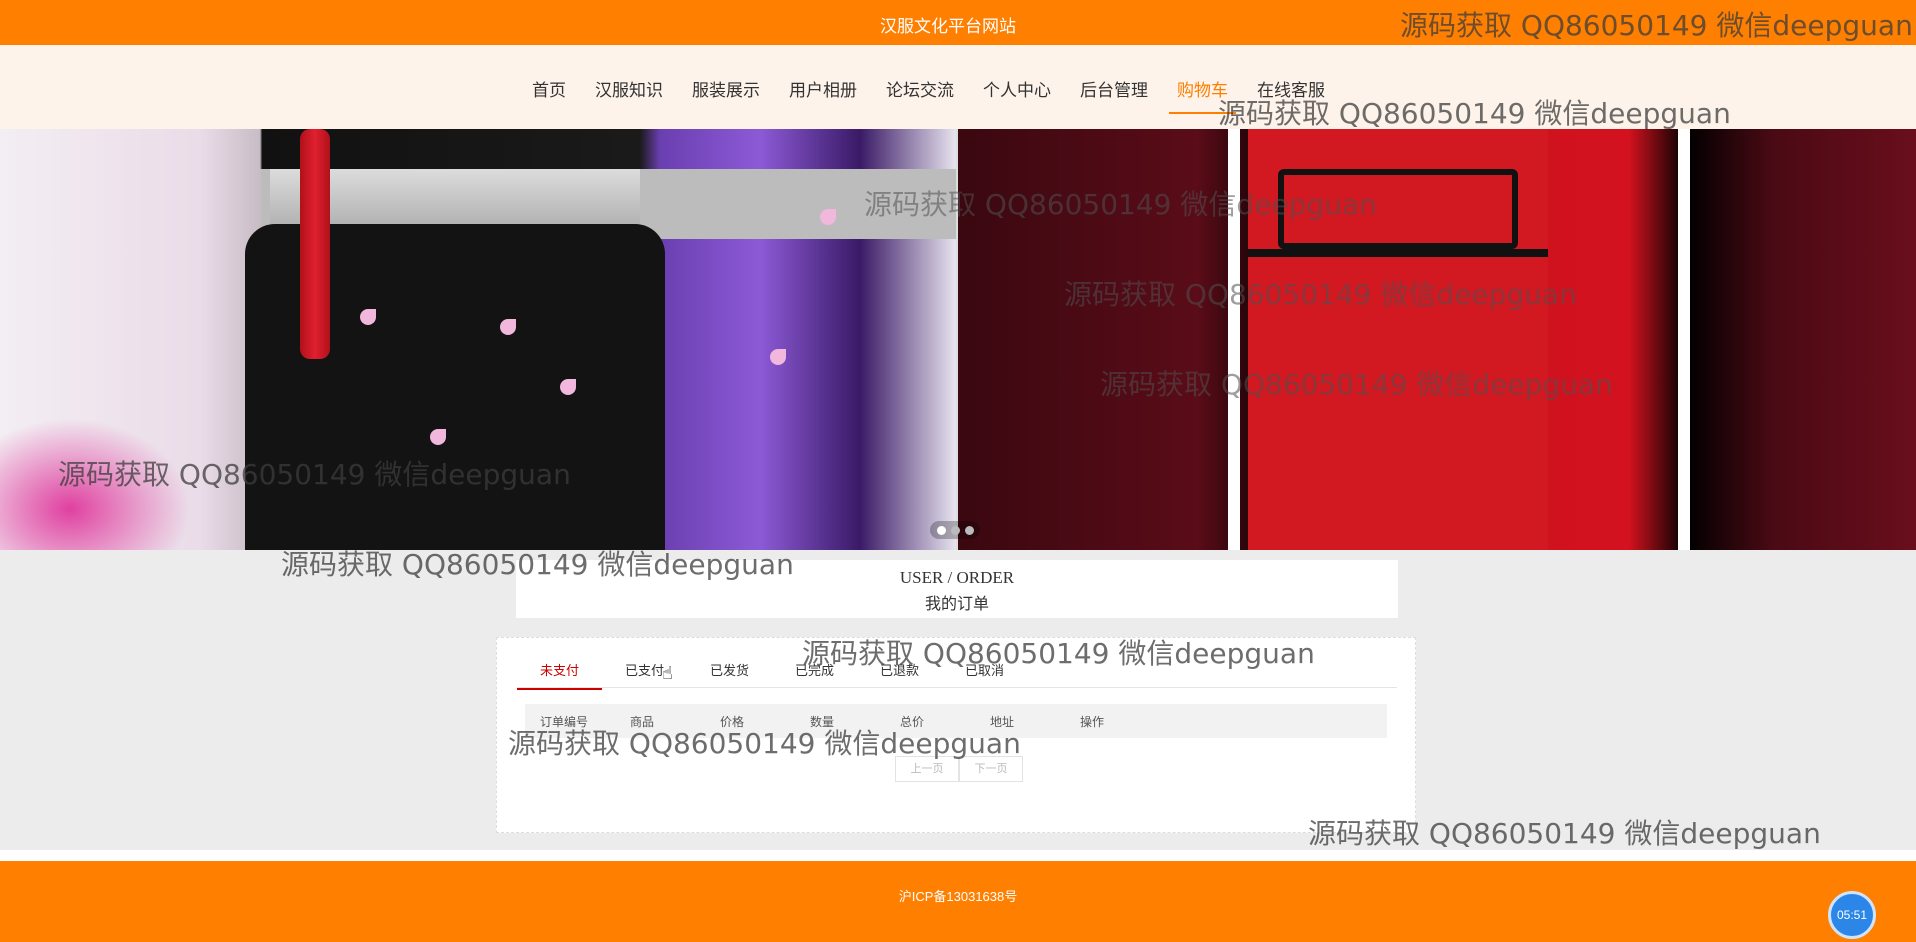 The height and width of the screenshot is (942, 1916). I want to click on column-header: 商品, so click(642, 721).